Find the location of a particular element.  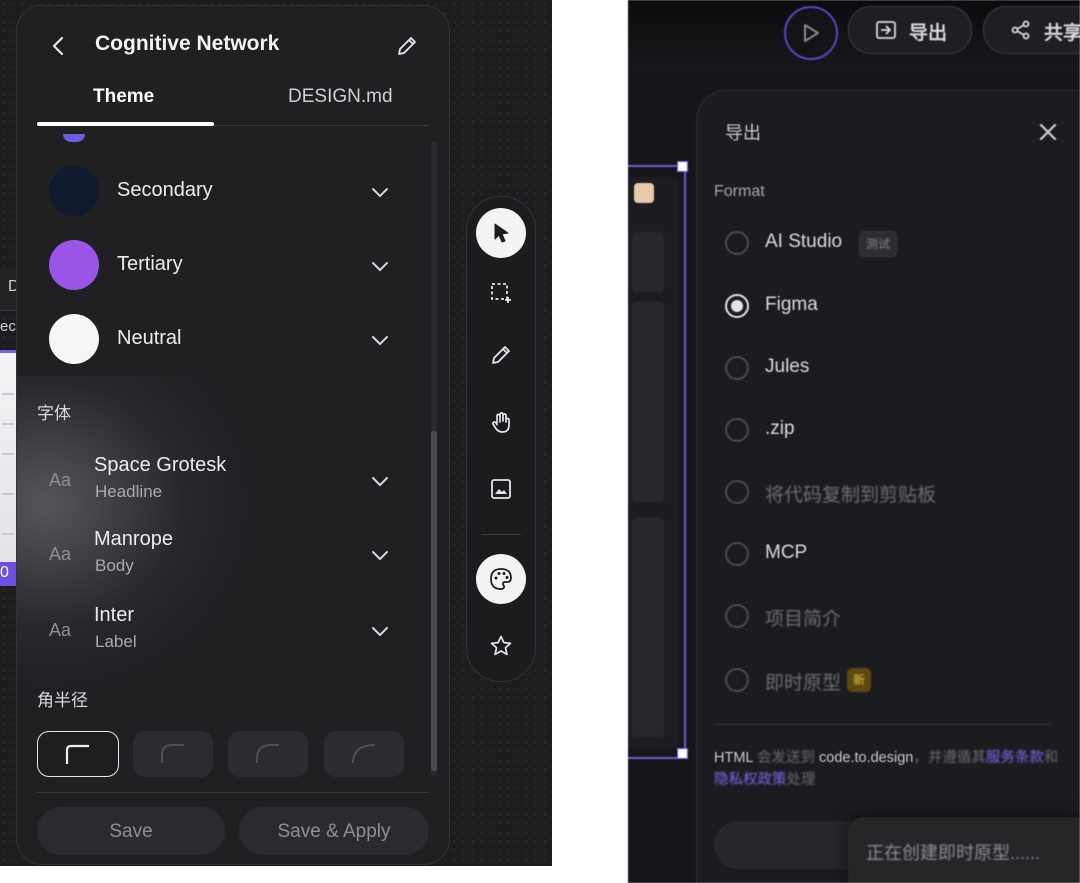

privacy-policy-link: 隐私权政策 is located at coordinates (750, 780).